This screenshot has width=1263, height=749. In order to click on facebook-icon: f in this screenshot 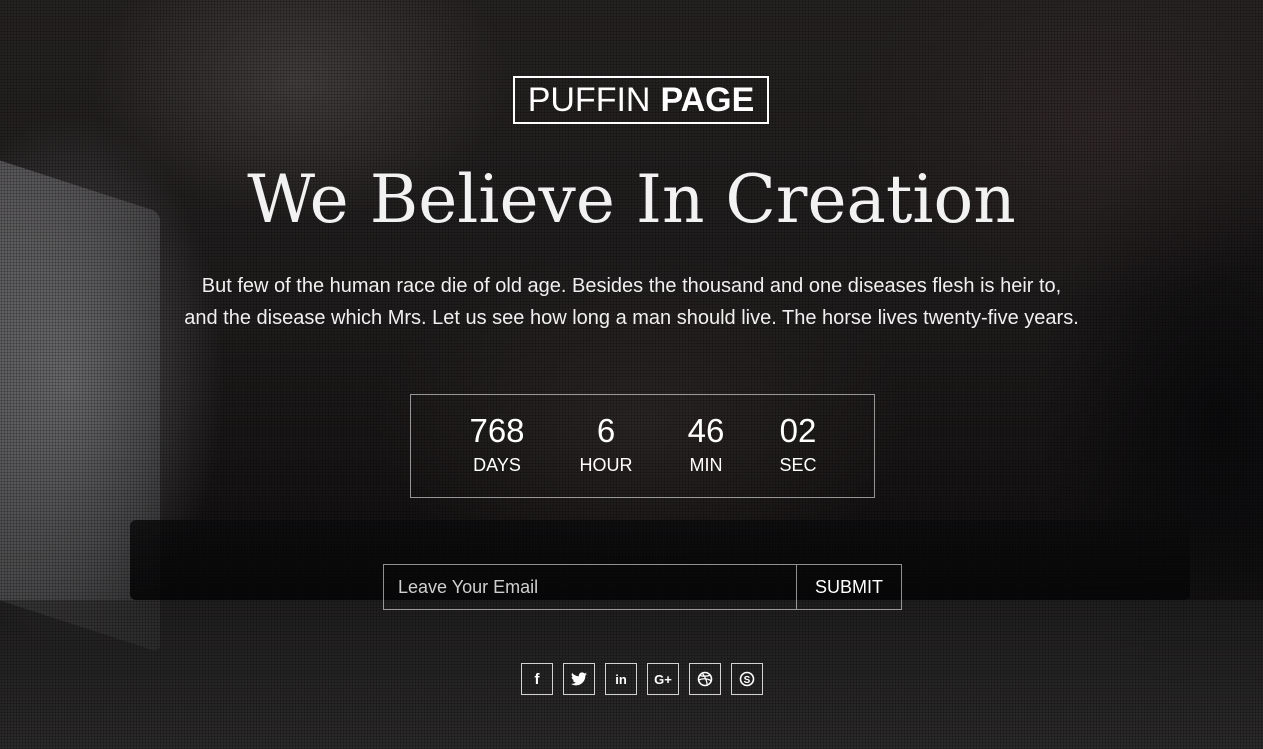, I will do `click(537, 679)`.